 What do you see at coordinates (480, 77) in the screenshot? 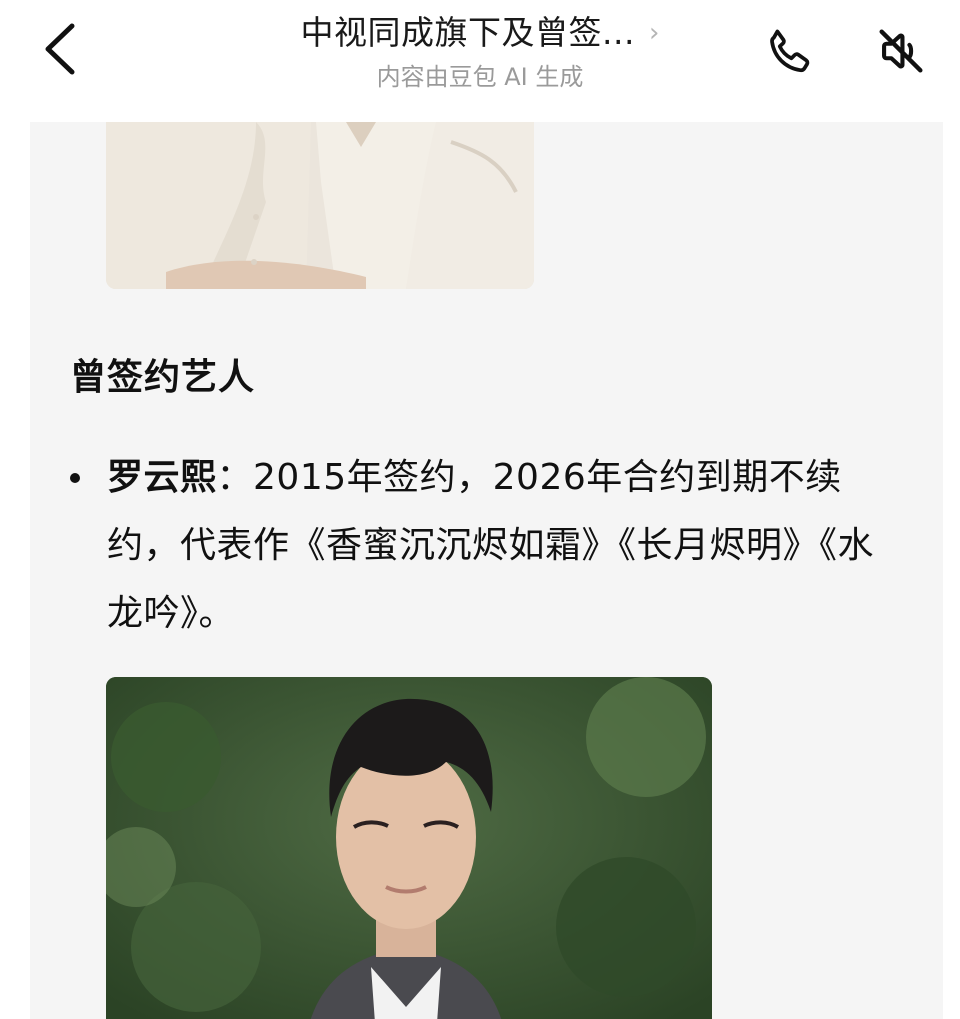
I see `ai-generated-note: 内容由豆包 AI 生成` at bounding box center [480, 77].